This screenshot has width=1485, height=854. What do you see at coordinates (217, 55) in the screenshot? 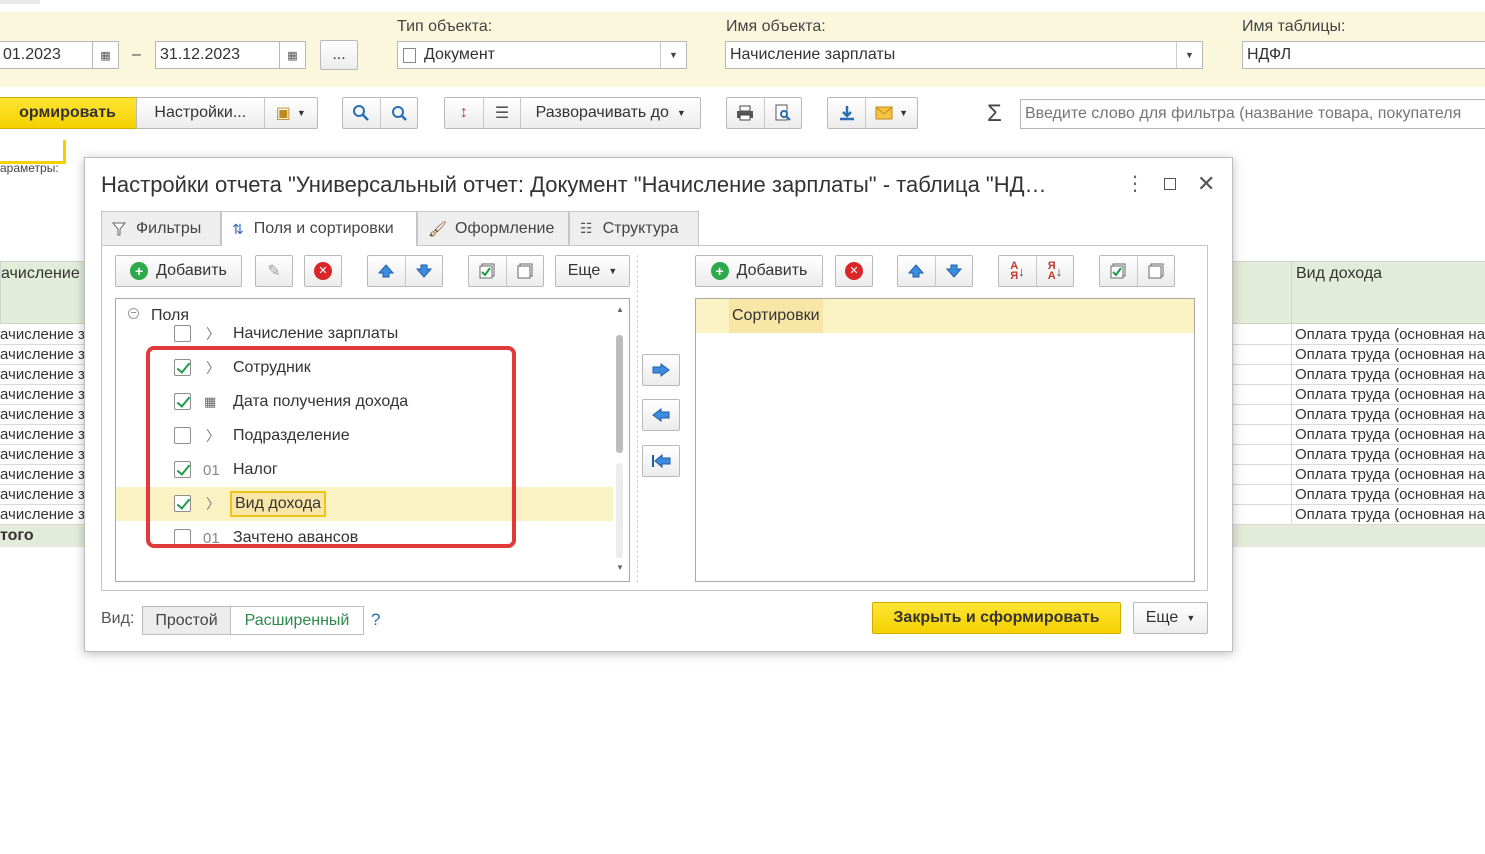
I see `date-to-input: 31.12.2023` at bounding box center [217, 55].